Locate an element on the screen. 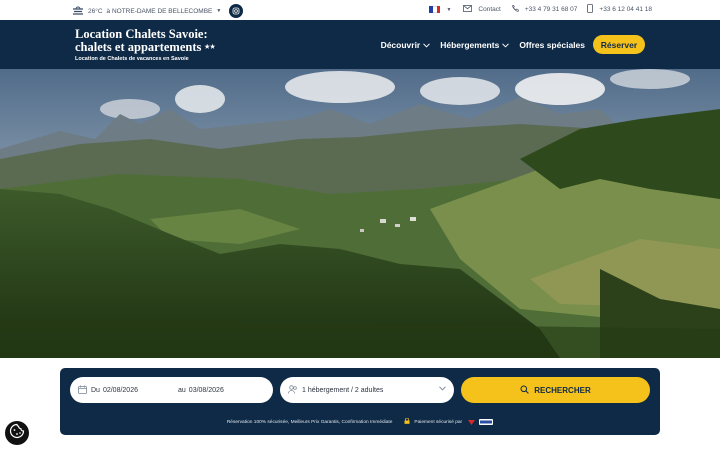 The width and height of the screenshot is (720, 450). search-label: RECHERCHER is located at coordinates (562, 390).